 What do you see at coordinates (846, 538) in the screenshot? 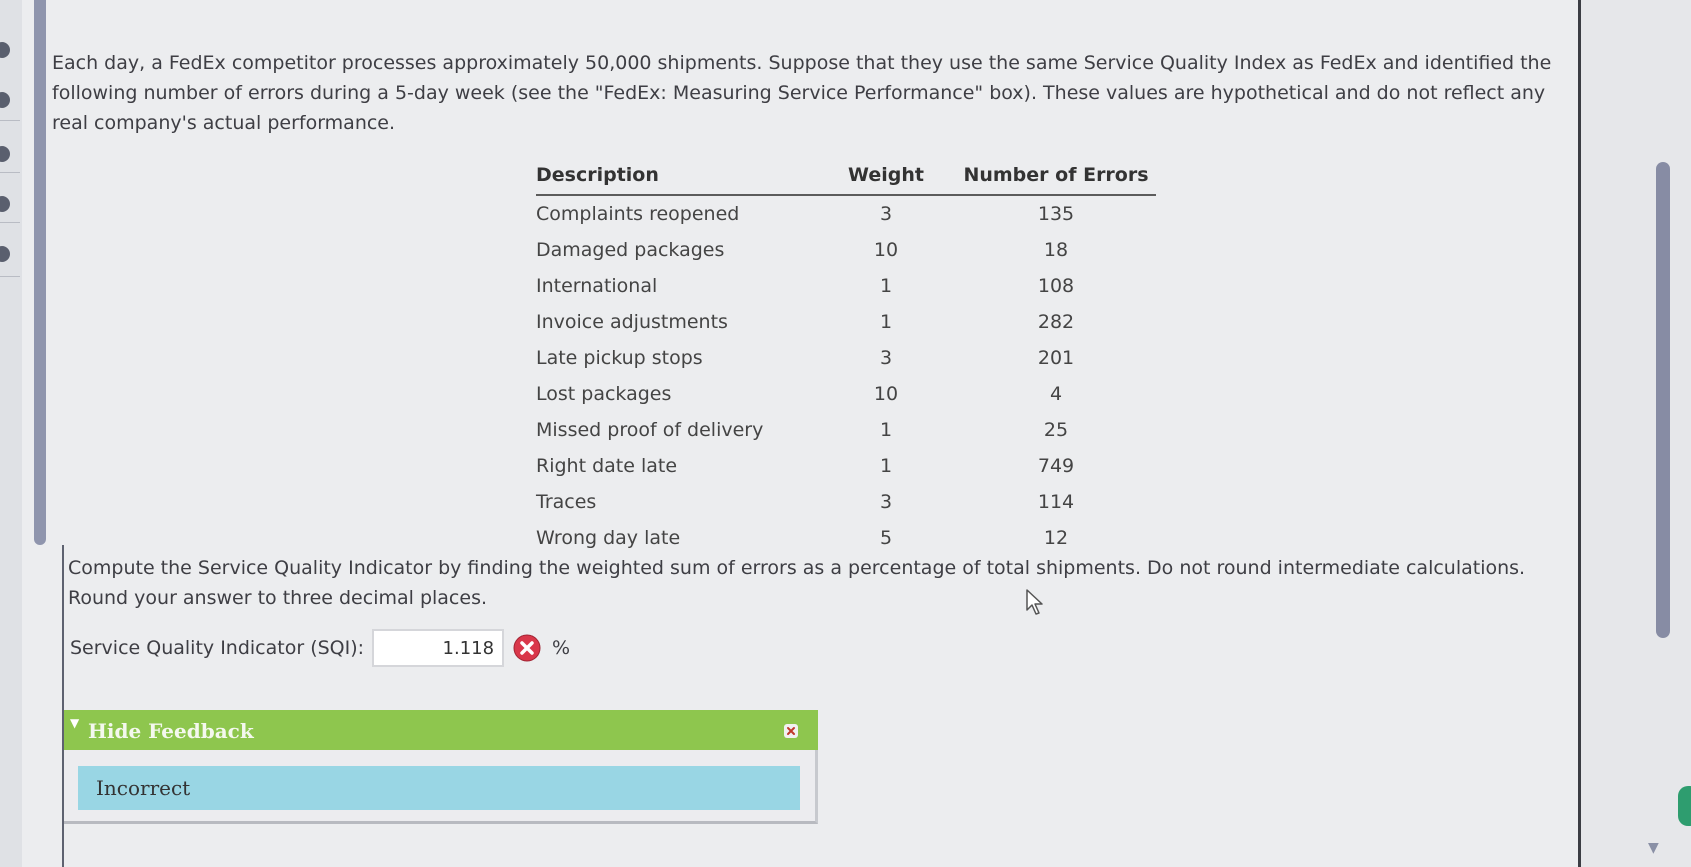
I see `table-row: Wrong day late 5 12` at bounding box center [846, 538].